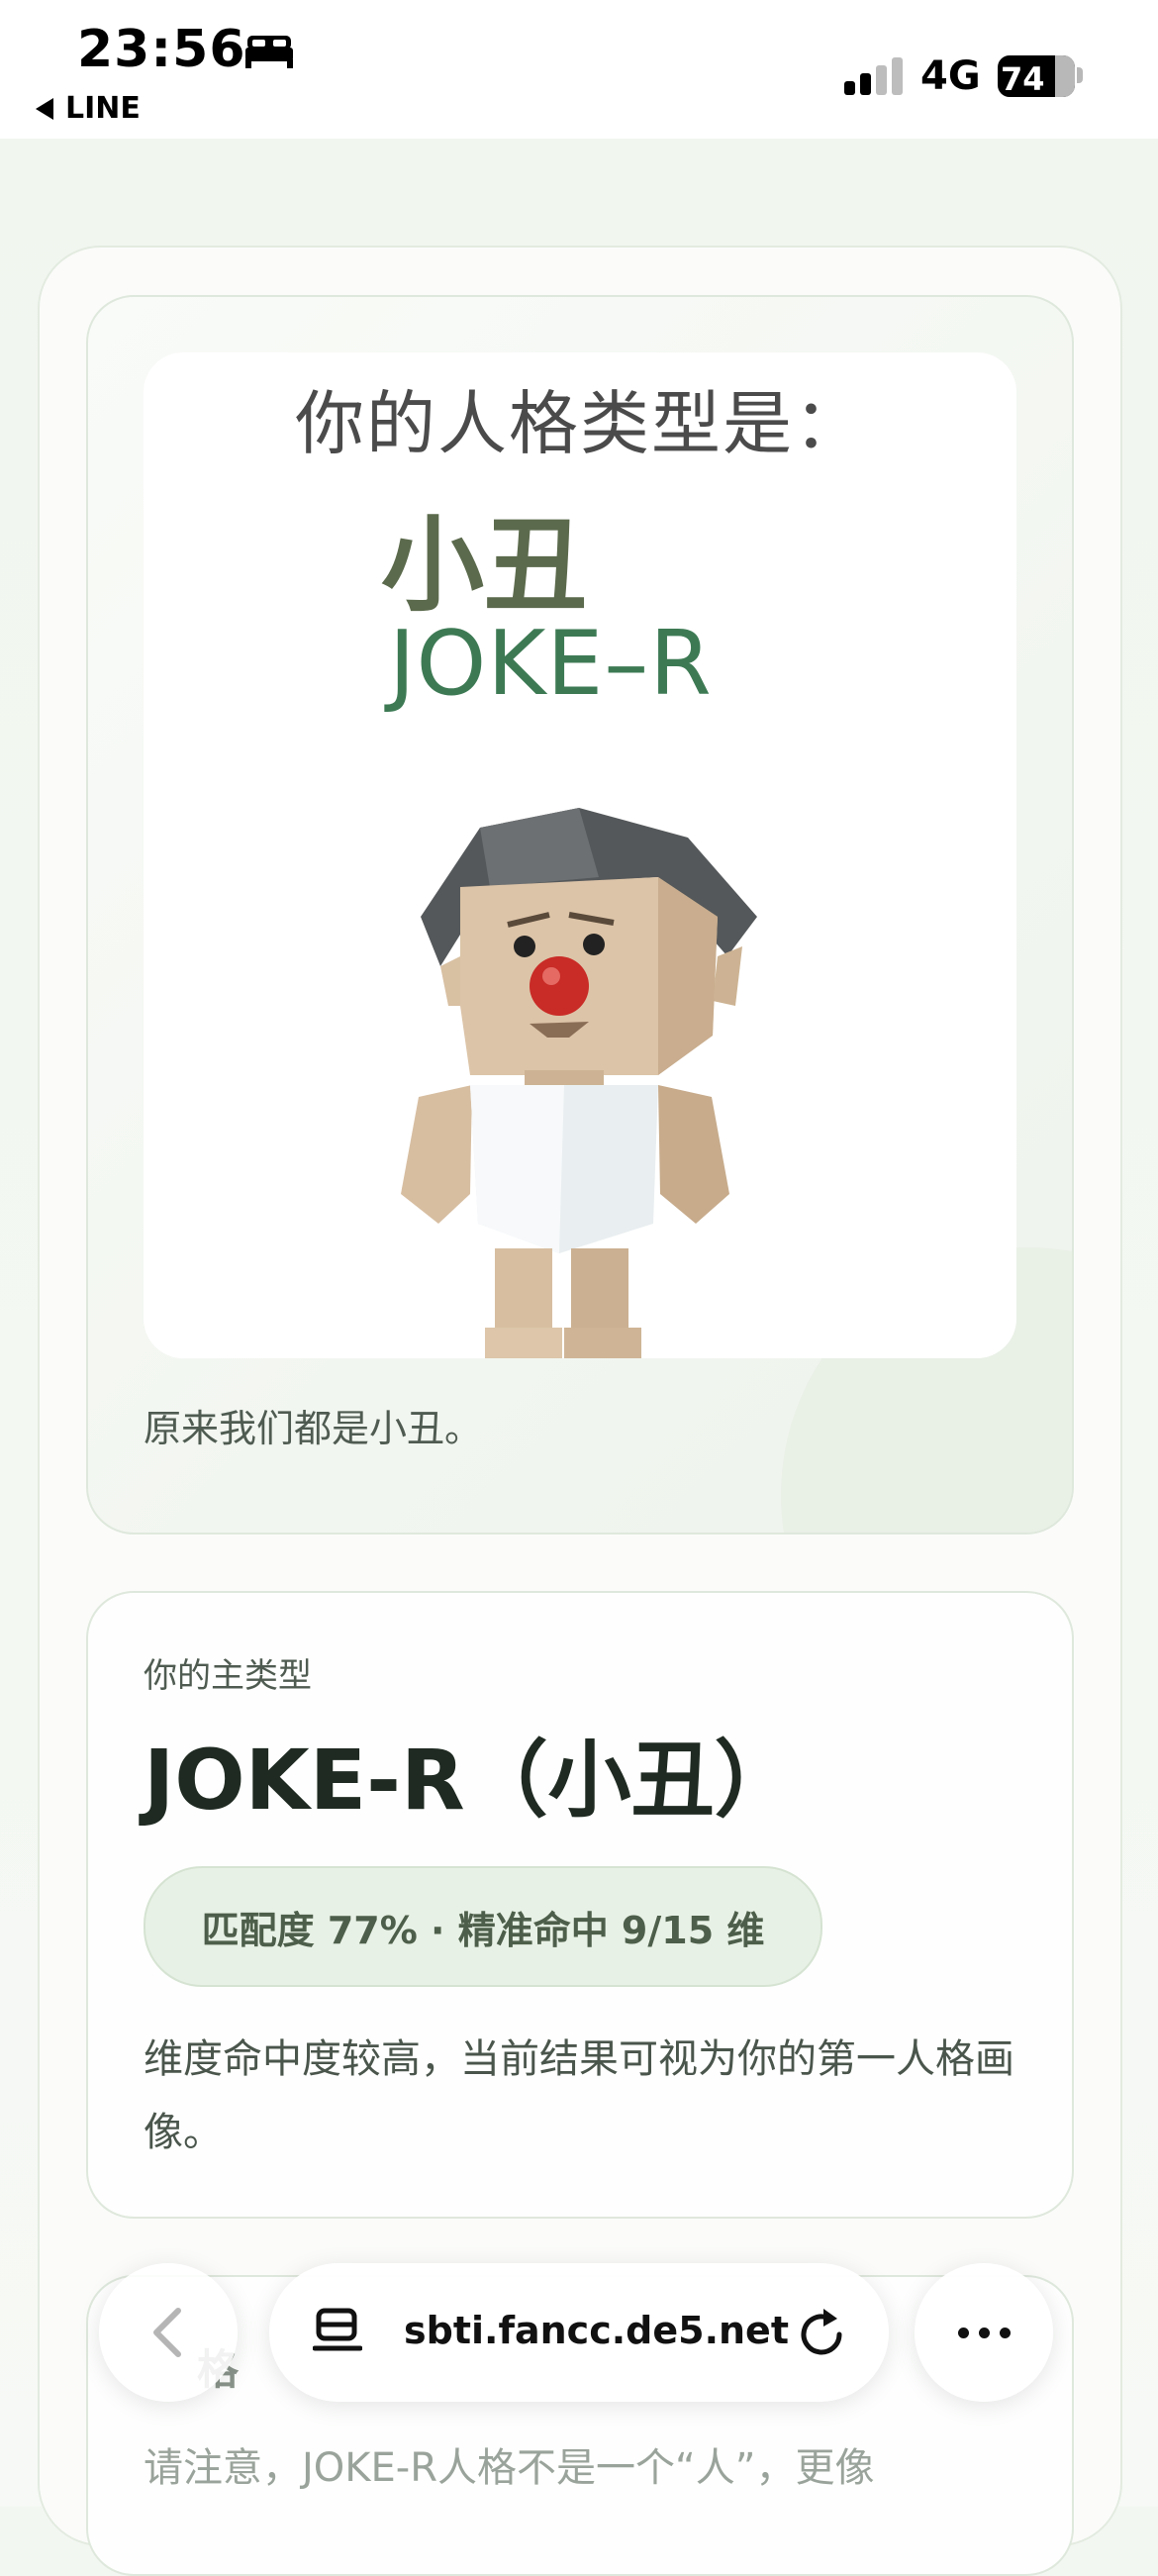 This screenshot has width=1158, height=2576. Describe the element at coordinates (269, 52) in the screenshot. I see `bed-icon` at that location.